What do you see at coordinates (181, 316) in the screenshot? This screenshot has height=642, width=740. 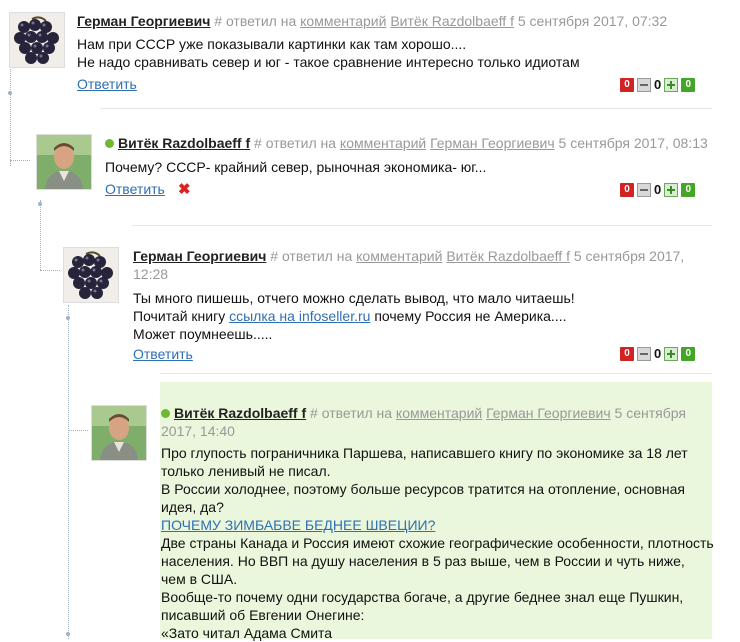 I see `text-fragment: Почитай книгу` at bounding box center [181, 316].